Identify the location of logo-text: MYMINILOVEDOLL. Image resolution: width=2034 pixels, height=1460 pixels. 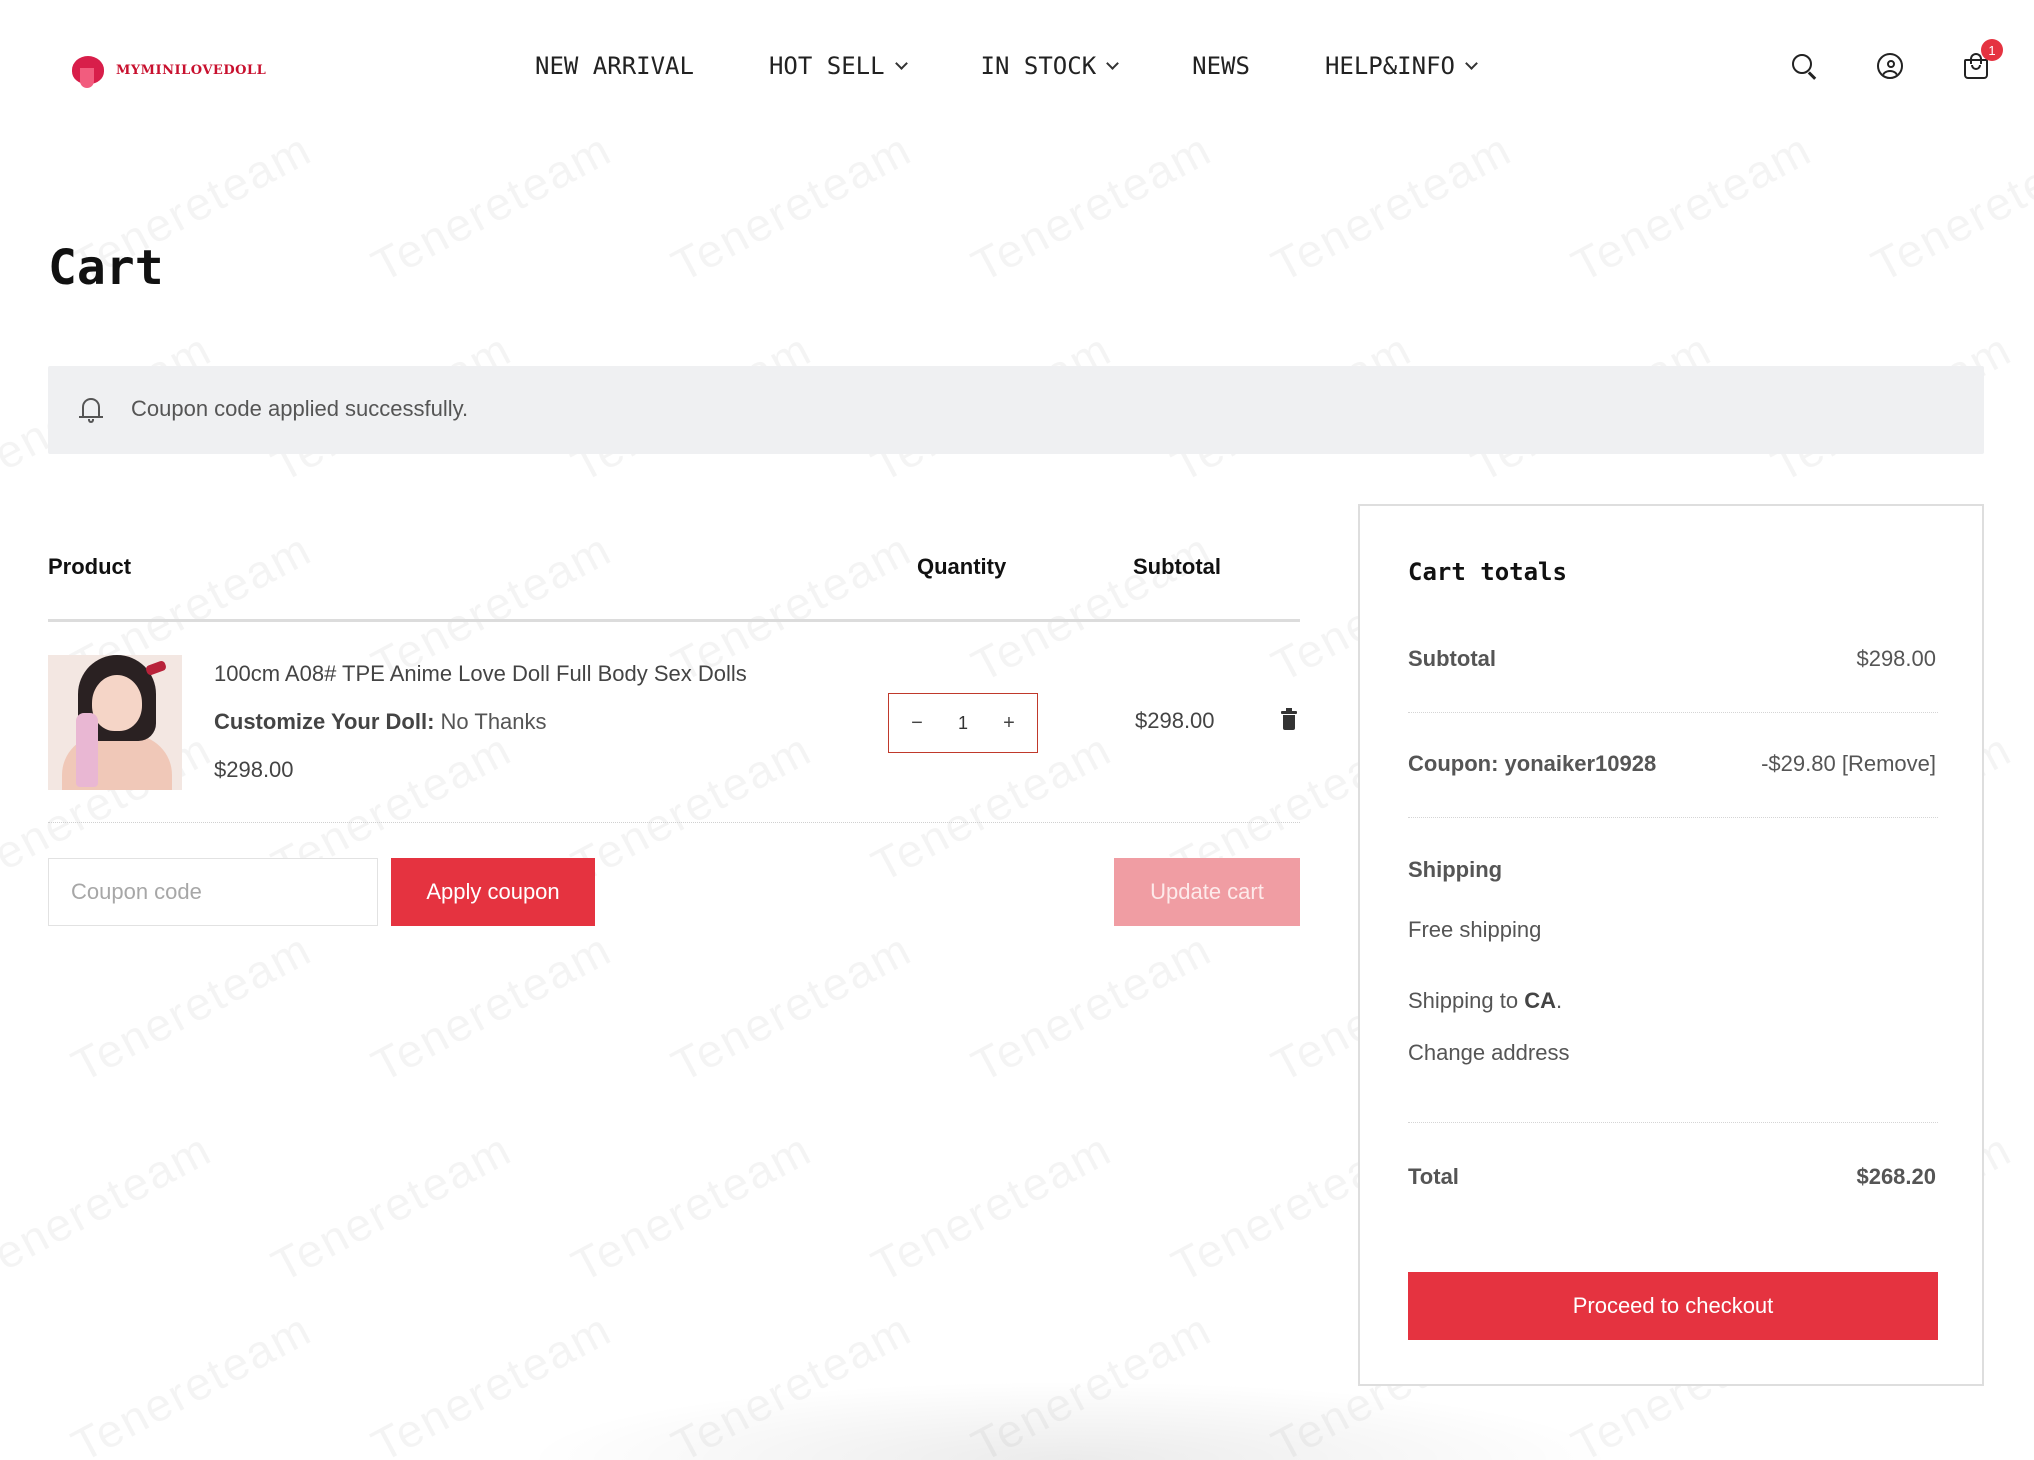
(191, 70).